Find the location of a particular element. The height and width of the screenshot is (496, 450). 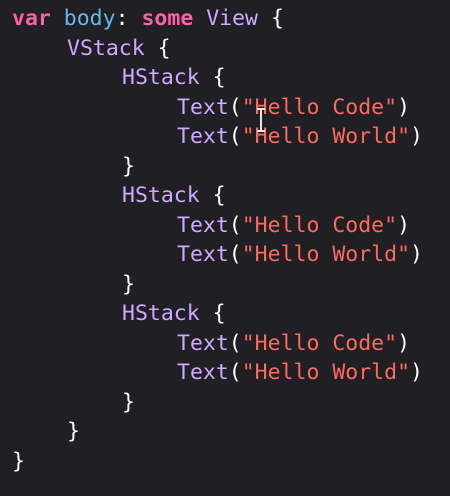

keyword-var: var is located at coordinates (31, 18).